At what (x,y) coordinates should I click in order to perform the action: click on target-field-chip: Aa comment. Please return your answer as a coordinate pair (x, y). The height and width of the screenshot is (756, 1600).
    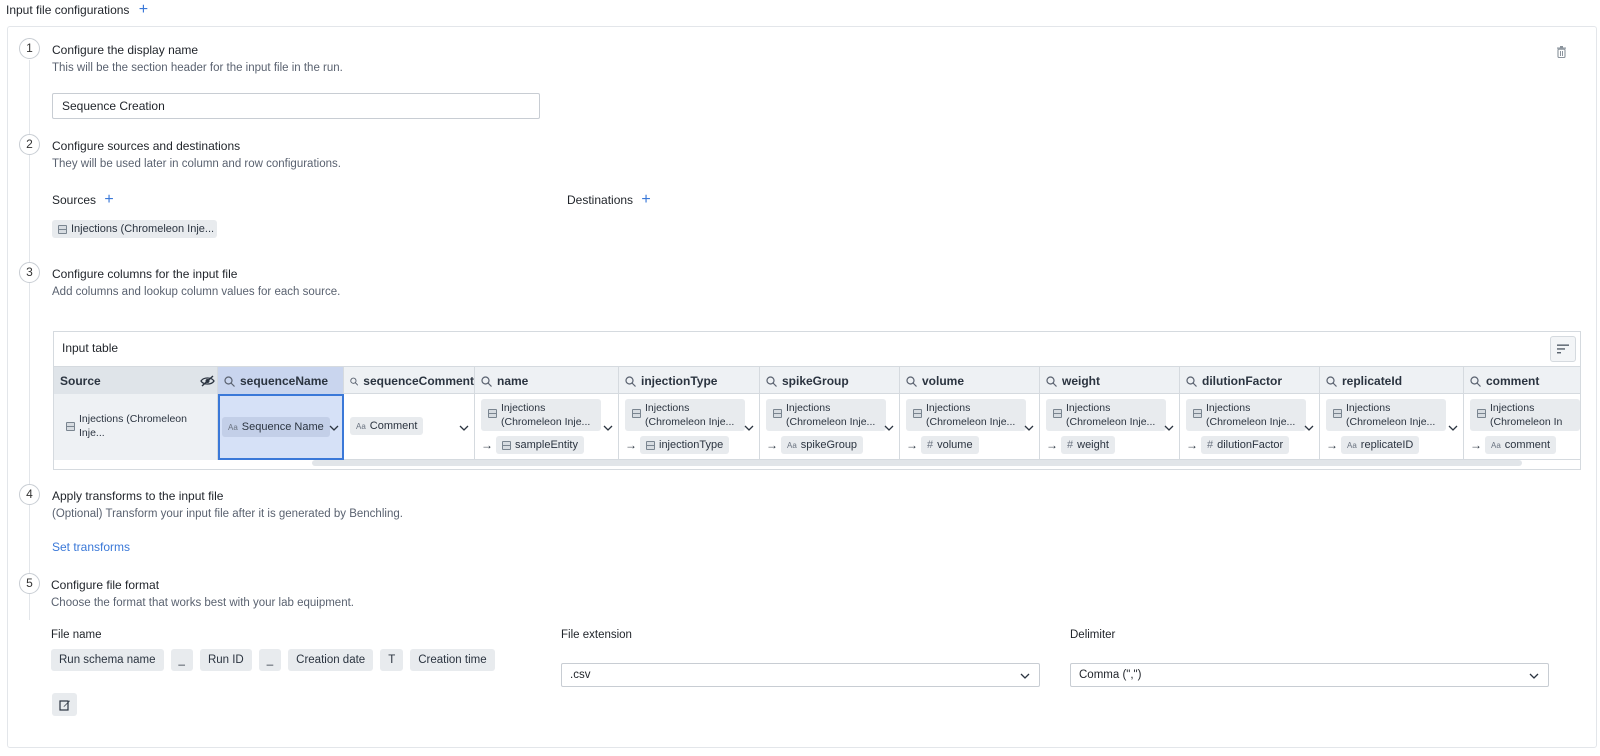
    Looking at the image, I should click on (1521, 445).